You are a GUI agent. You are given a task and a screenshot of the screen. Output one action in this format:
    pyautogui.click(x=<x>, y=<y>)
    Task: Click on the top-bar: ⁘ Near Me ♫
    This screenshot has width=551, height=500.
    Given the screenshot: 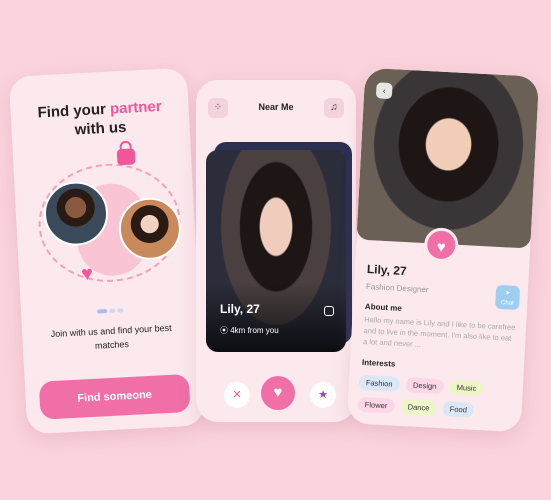 What is the action you would take?
    pyautogui.click(x=276, y=108)
    